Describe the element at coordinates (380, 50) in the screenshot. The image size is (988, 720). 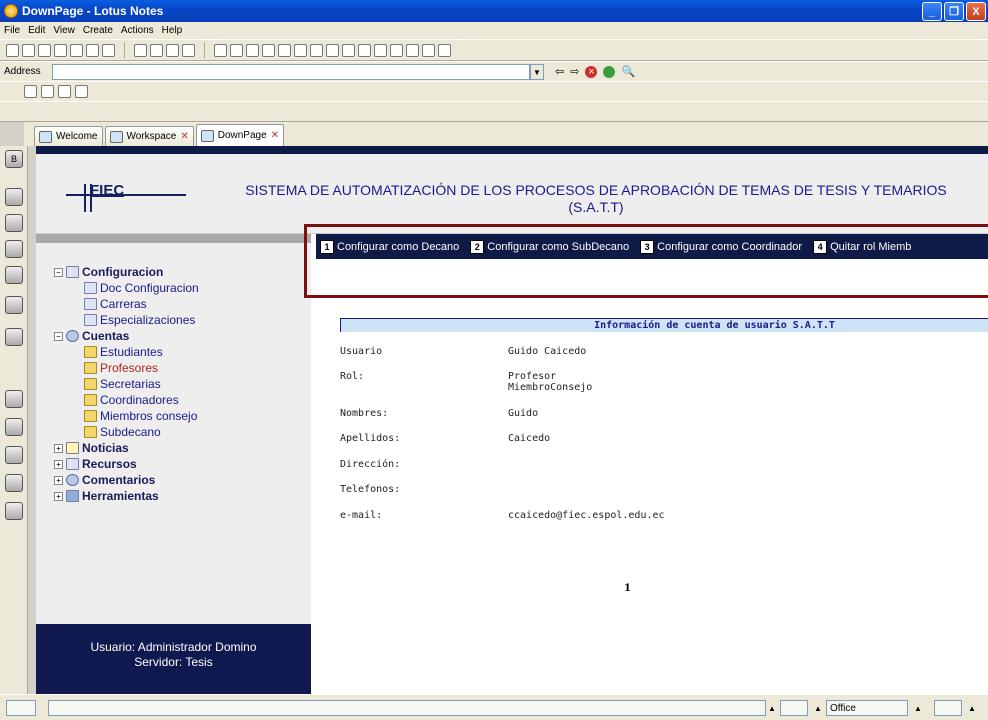
I see `expand-all-icon` at that location.